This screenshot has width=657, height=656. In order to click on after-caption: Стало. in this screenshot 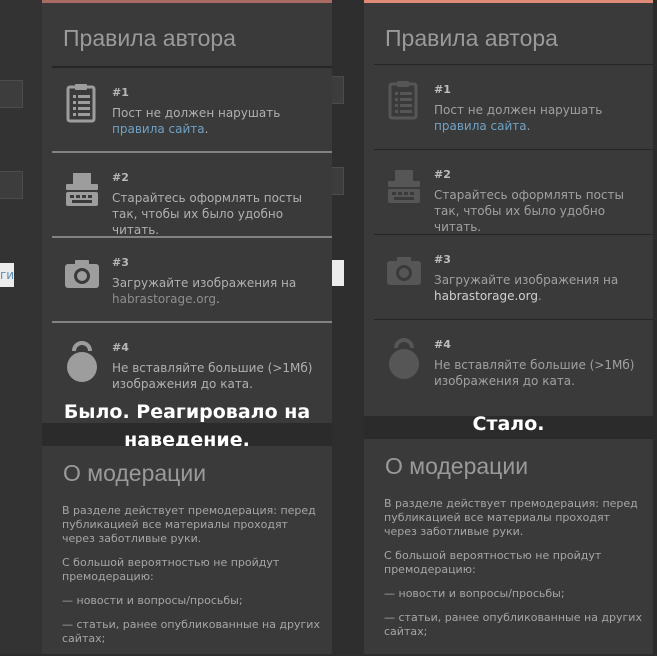, I will do `click(508, 424)`.